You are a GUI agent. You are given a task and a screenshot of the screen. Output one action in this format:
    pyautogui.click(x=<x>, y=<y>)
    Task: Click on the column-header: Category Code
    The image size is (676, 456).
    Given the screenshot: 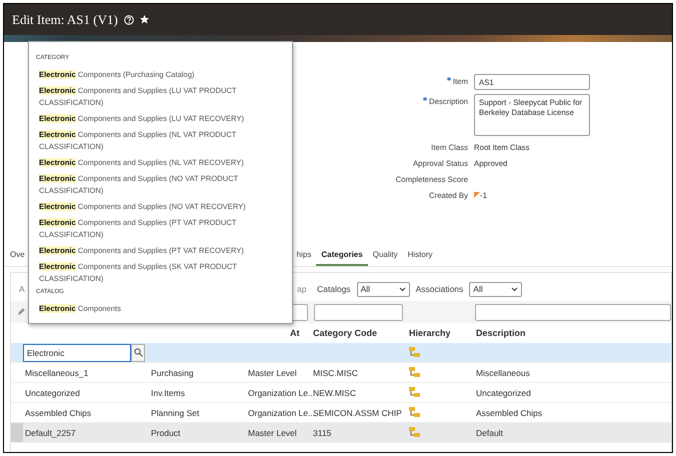 What is the action you would take?
    pyautogui.click(x=345, y=333)
    